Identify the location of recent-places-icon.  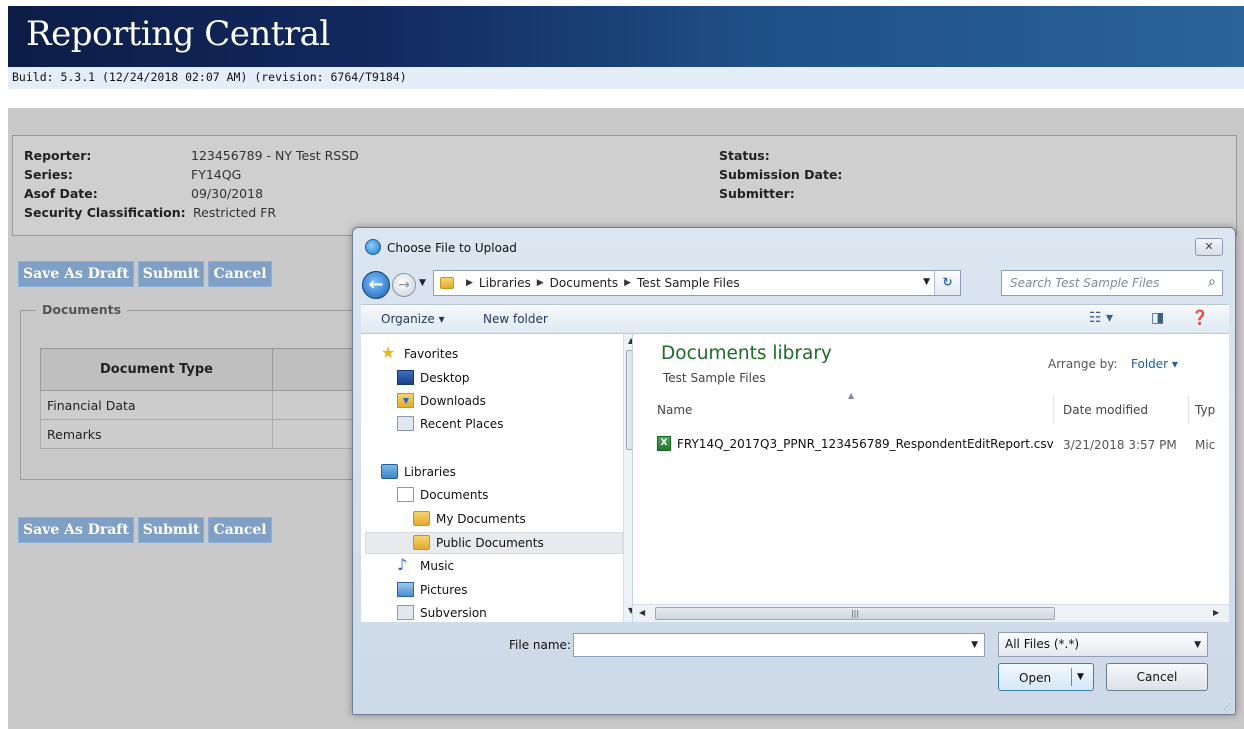
(405, 423).